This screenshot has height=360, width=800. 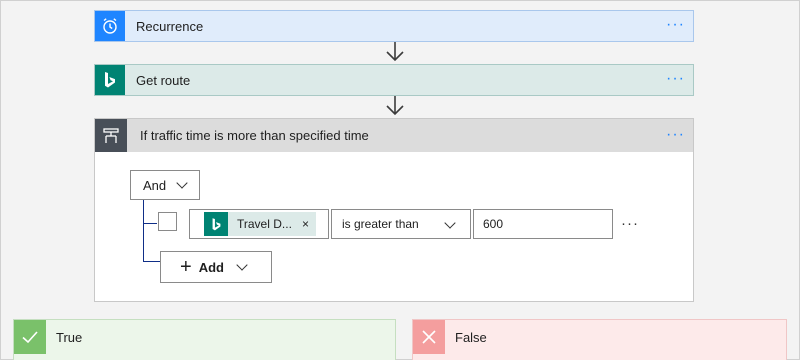 I want to click on false-branch-header: False, so click(x=599, y=337).